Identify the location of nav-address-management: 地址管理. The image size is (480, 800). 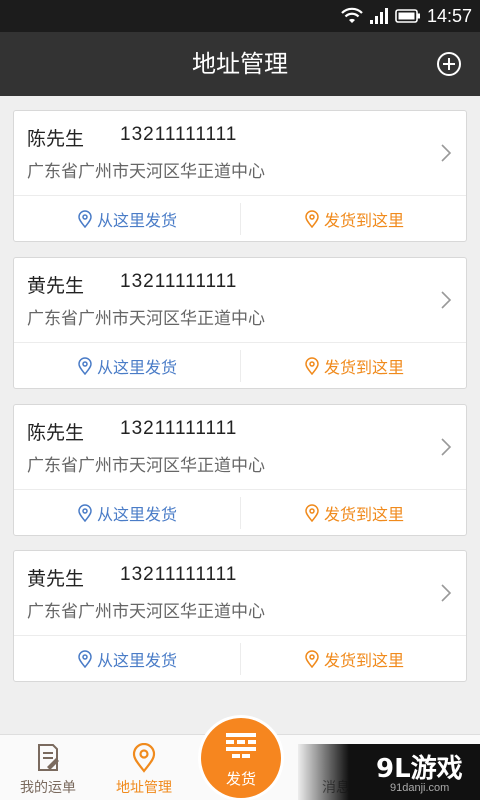
(144, 767).